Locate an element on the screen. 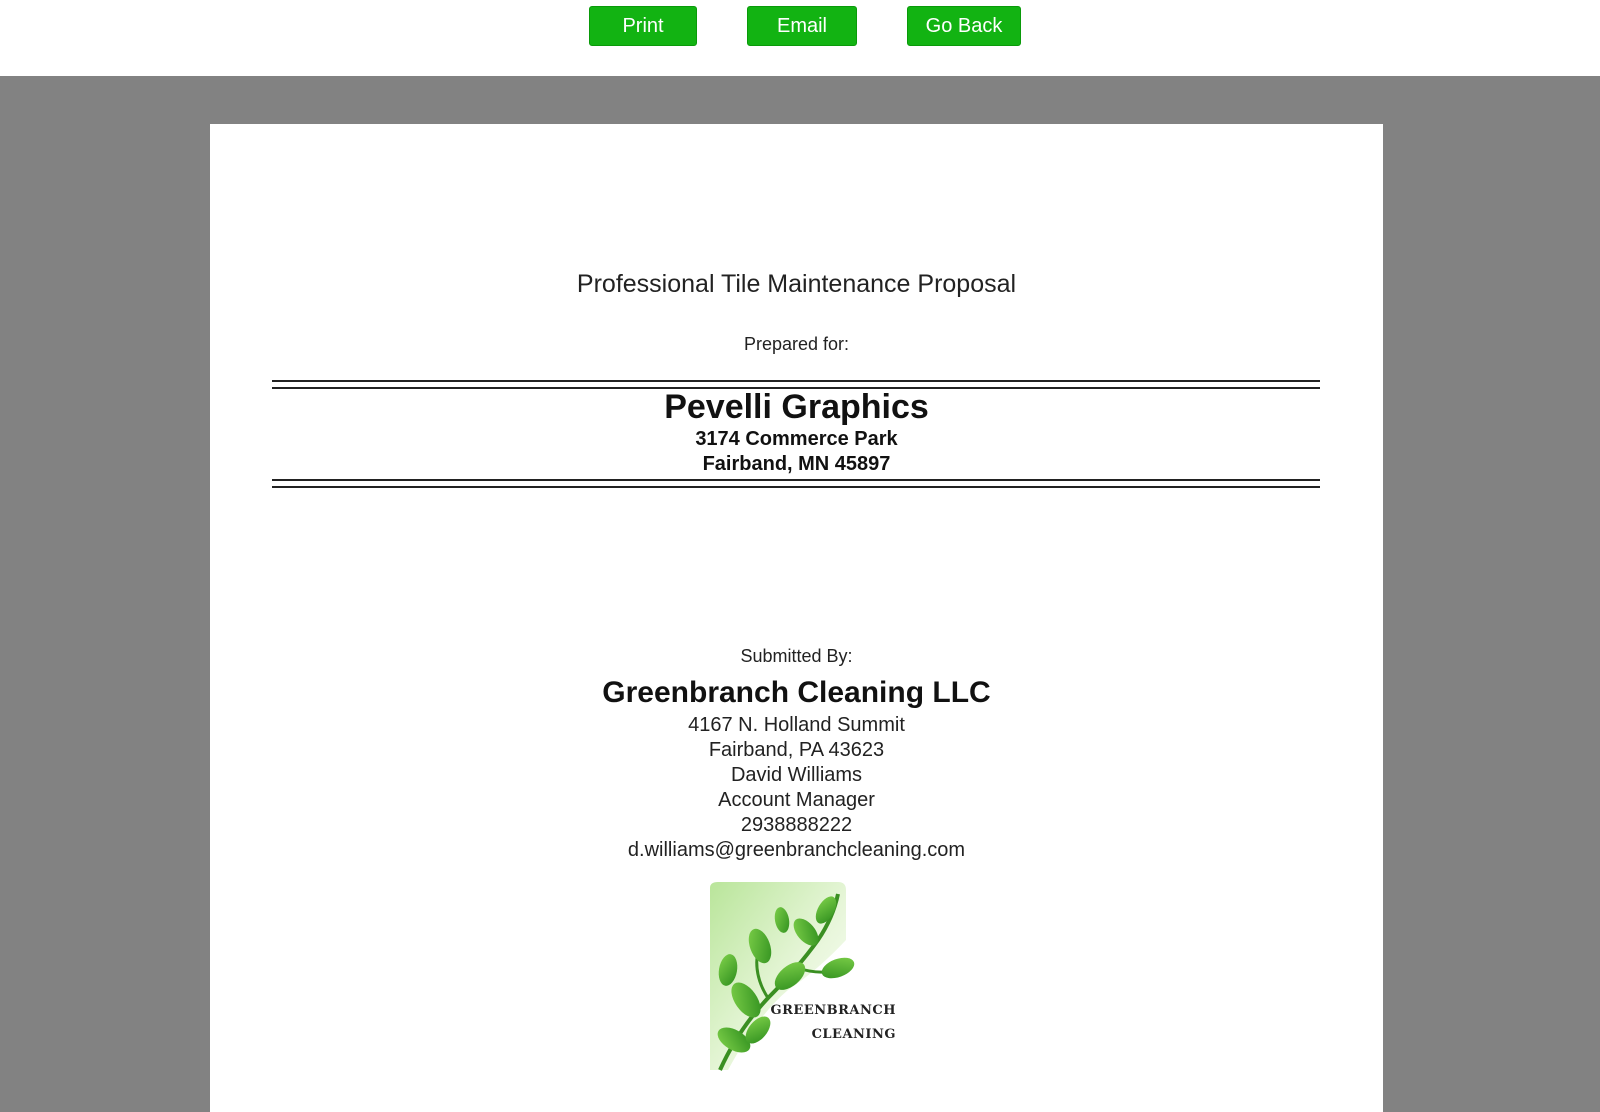 The height and width of the screenshot is (1112, 1600). logo-text-line1: Greenbranch is located at coordinates (833, 1008).